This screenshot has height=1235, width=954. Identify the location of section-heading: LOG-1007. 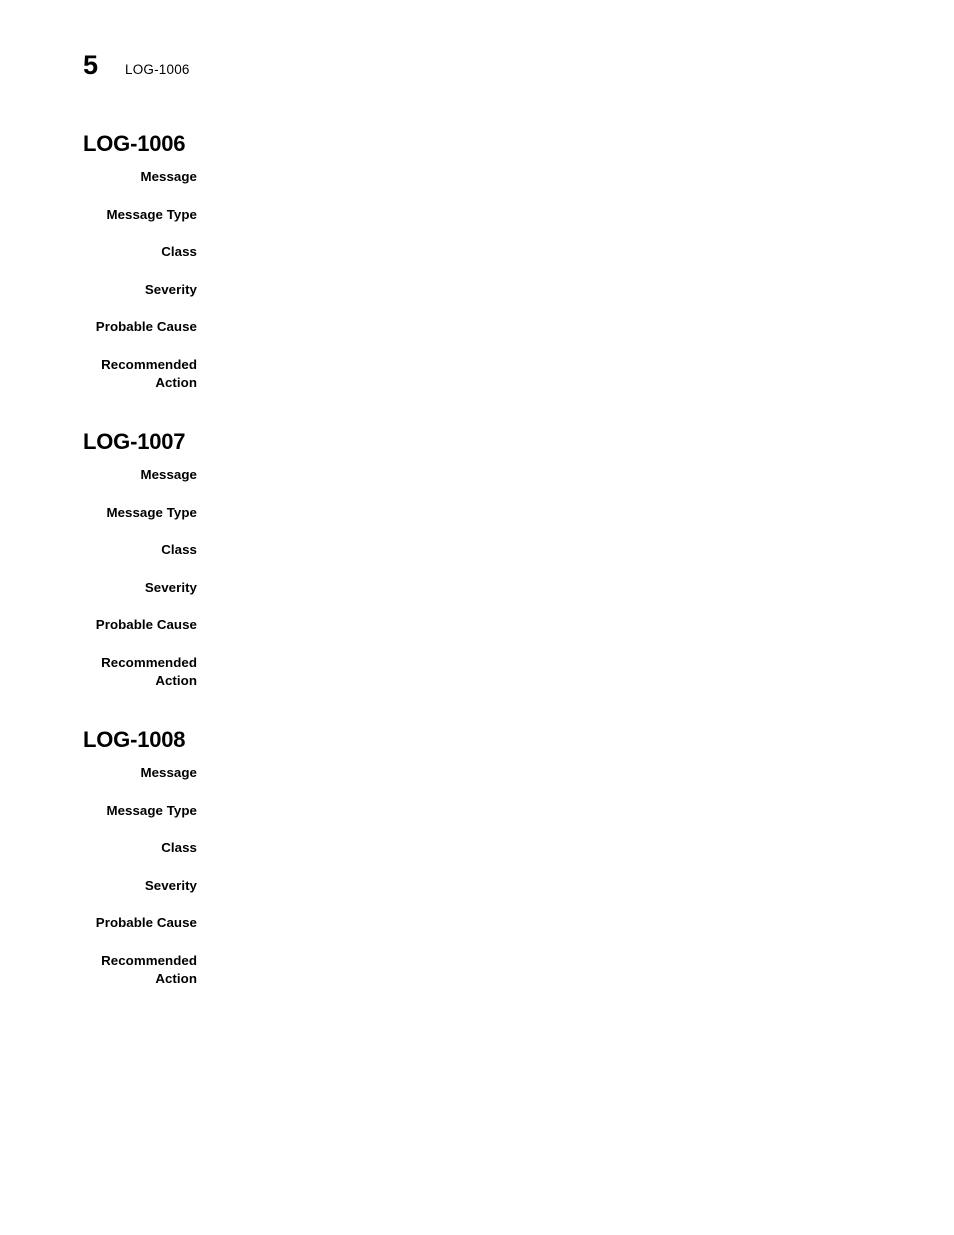
(134, 441).